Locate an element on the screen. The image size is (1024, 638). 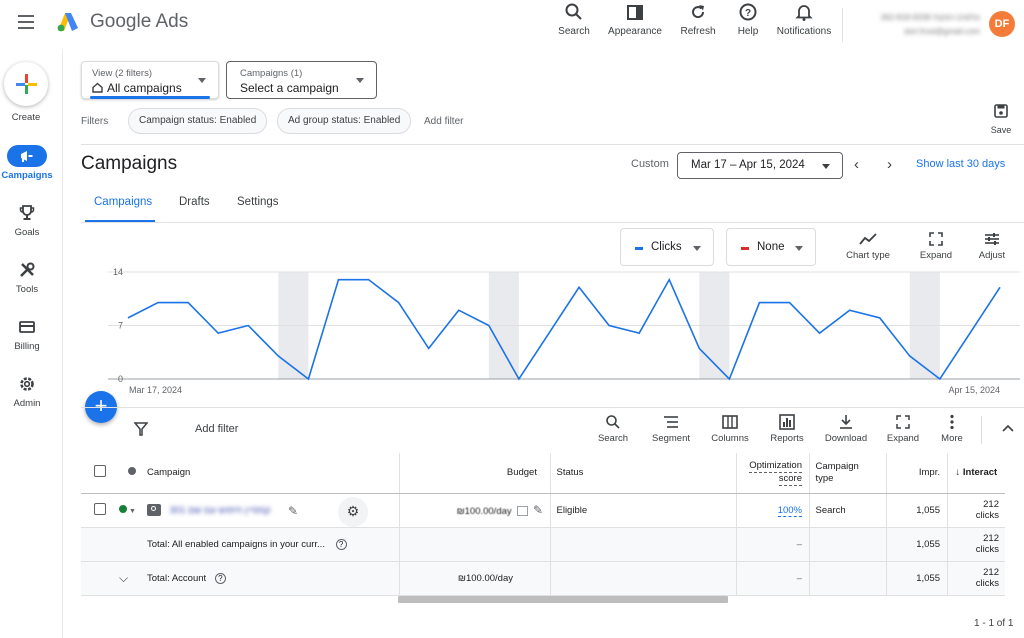
notifications-button: Notifications is located at coordinates (804, 19).